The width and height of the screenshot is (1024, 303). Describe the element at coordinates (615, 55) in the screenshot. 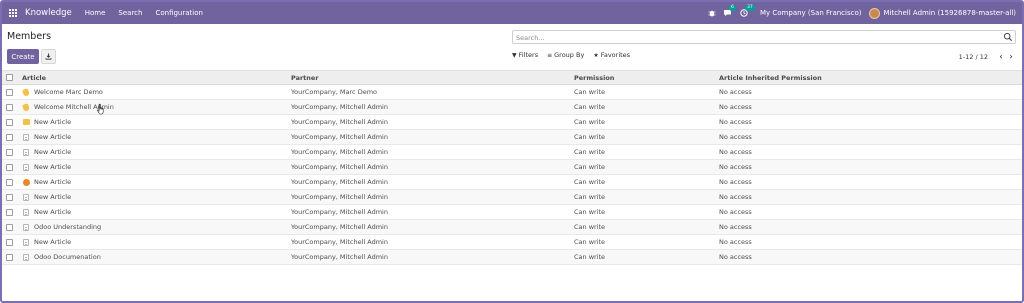

I see `favorites-label: Favorites` at that location.